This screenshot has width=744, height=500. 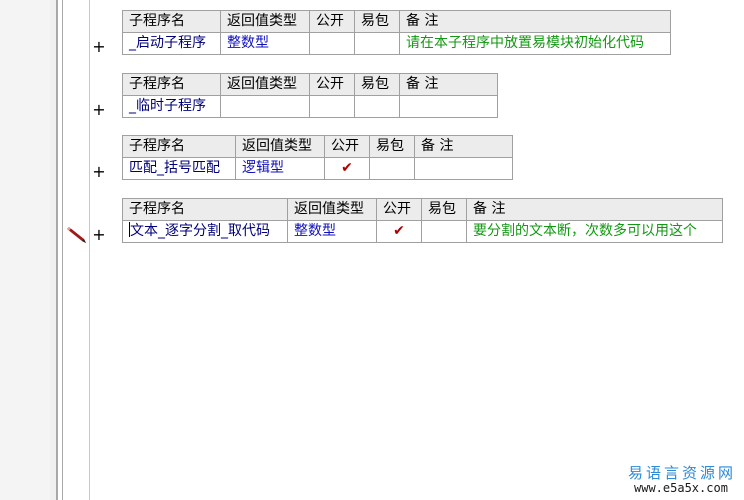 What do you see at coordinates (89, 250) in the screenshot?
I see `gutter-divider` at bounding box center [89, 250].